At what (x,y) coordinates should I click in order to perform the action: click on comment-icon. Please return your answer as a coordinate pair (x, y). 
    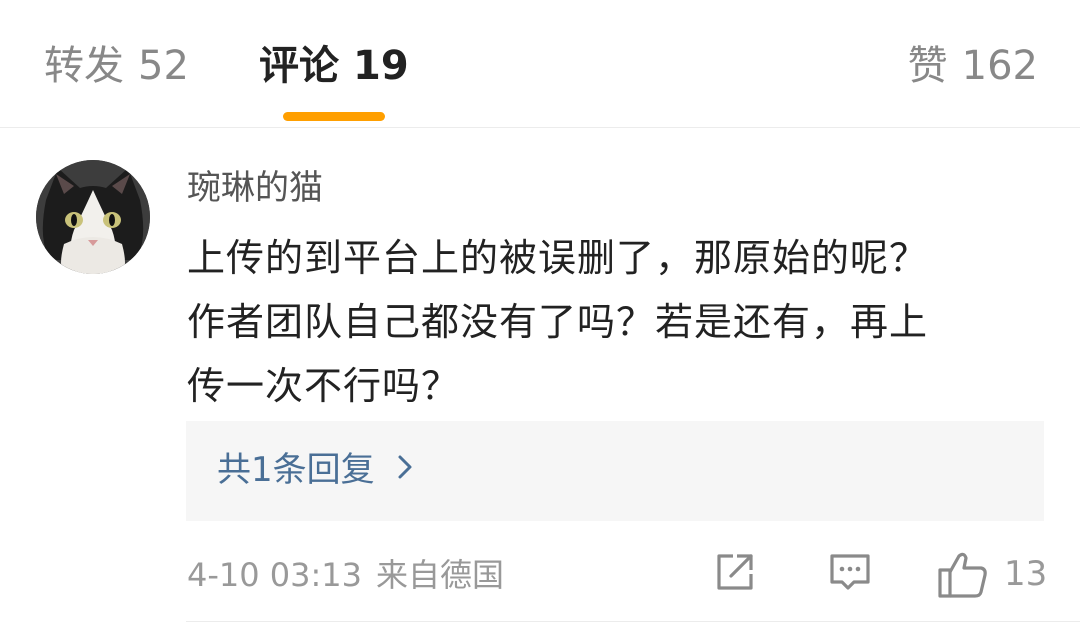
    Looking at the image, I should click on (850, 572).